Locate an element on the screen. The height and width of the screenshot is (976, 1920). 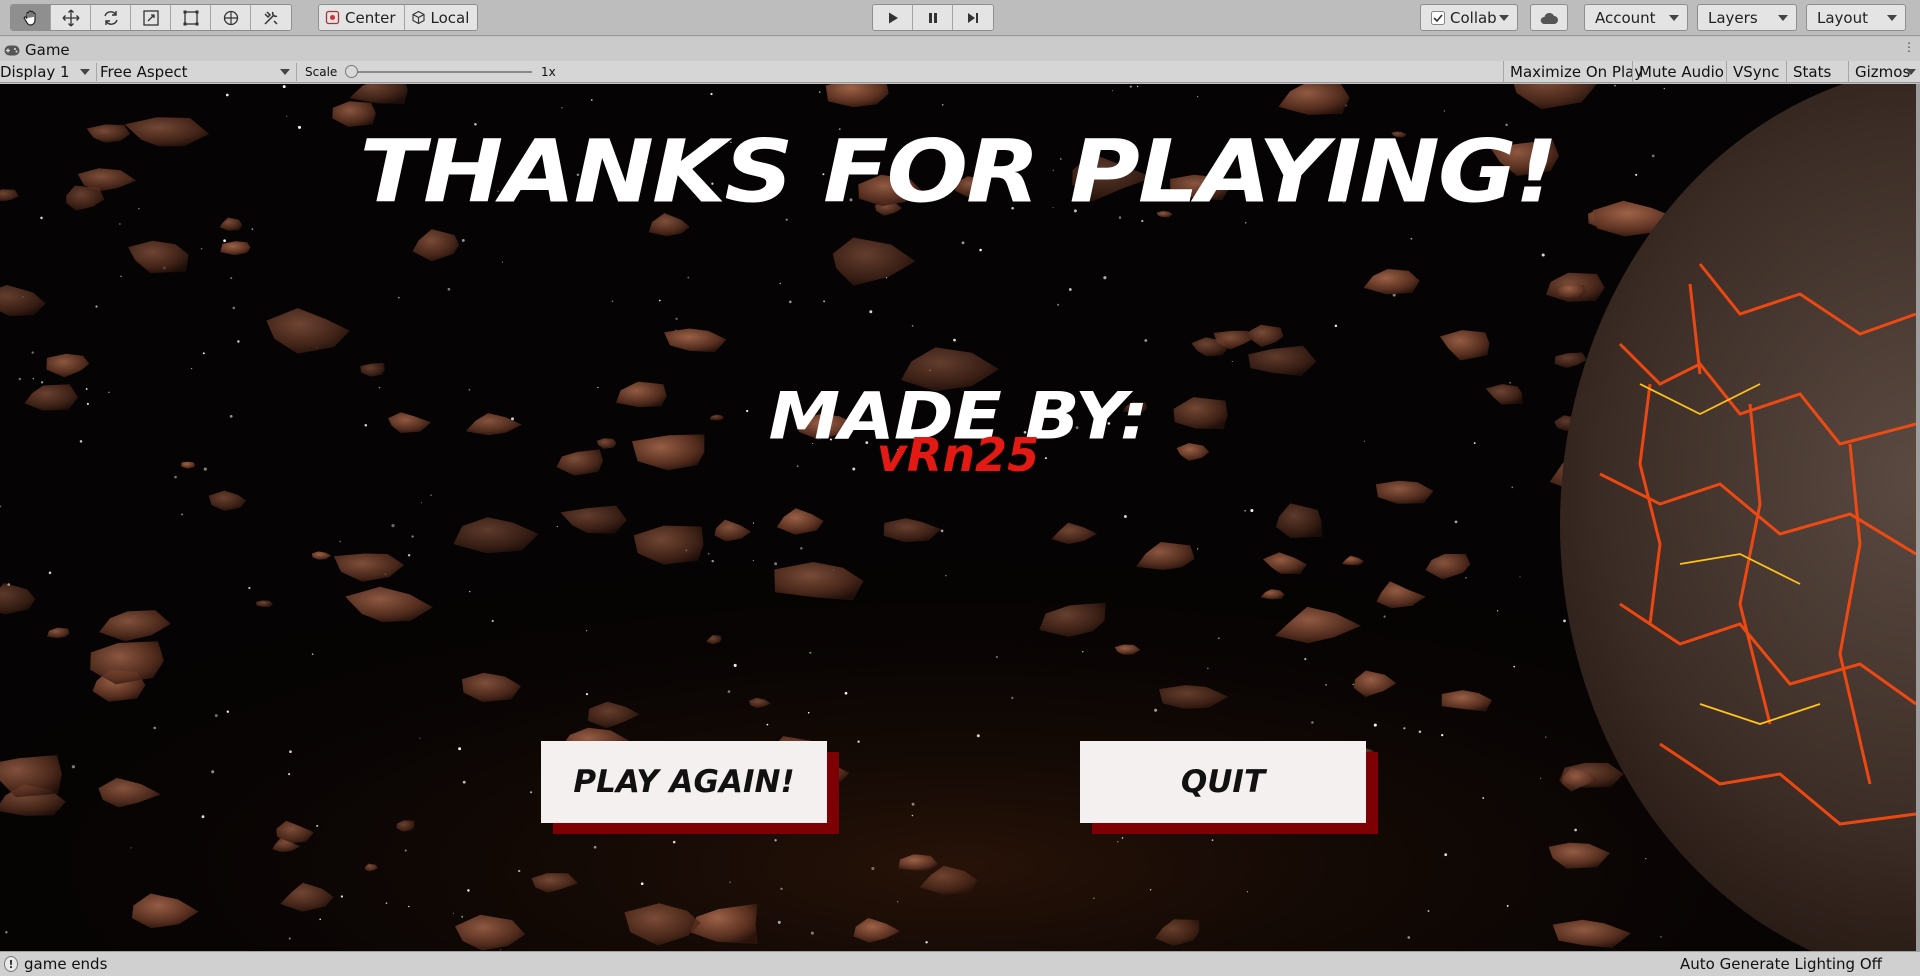
viewport-scrollbar is located at coordinates (1918, 517).